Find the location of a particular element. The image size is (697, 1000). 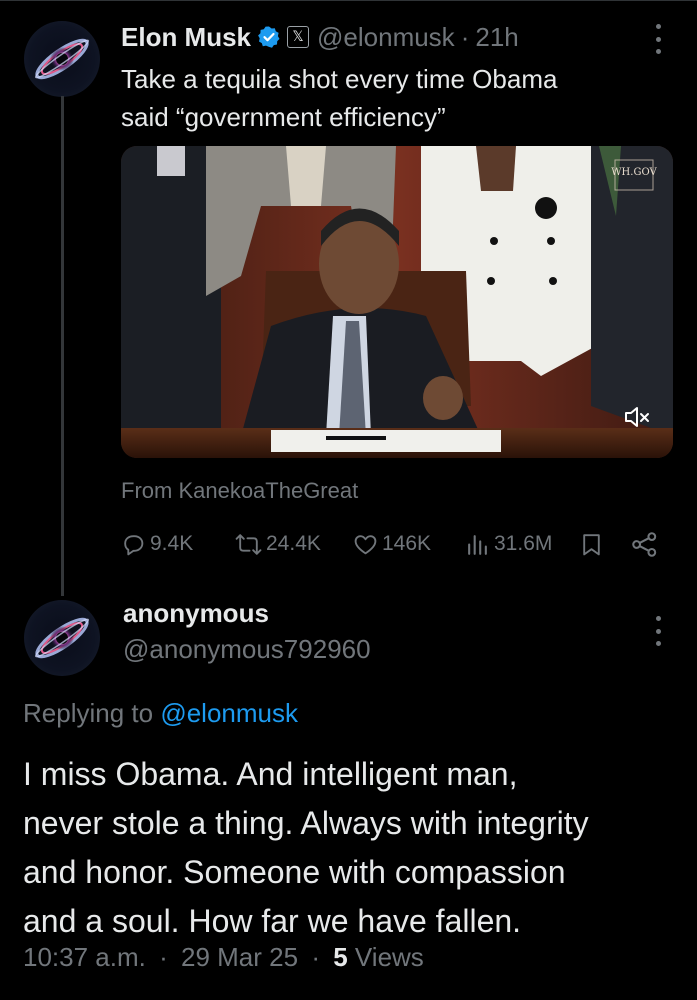

x-affiliate-icon: 𝕏 is located at coordinates (298, 37).